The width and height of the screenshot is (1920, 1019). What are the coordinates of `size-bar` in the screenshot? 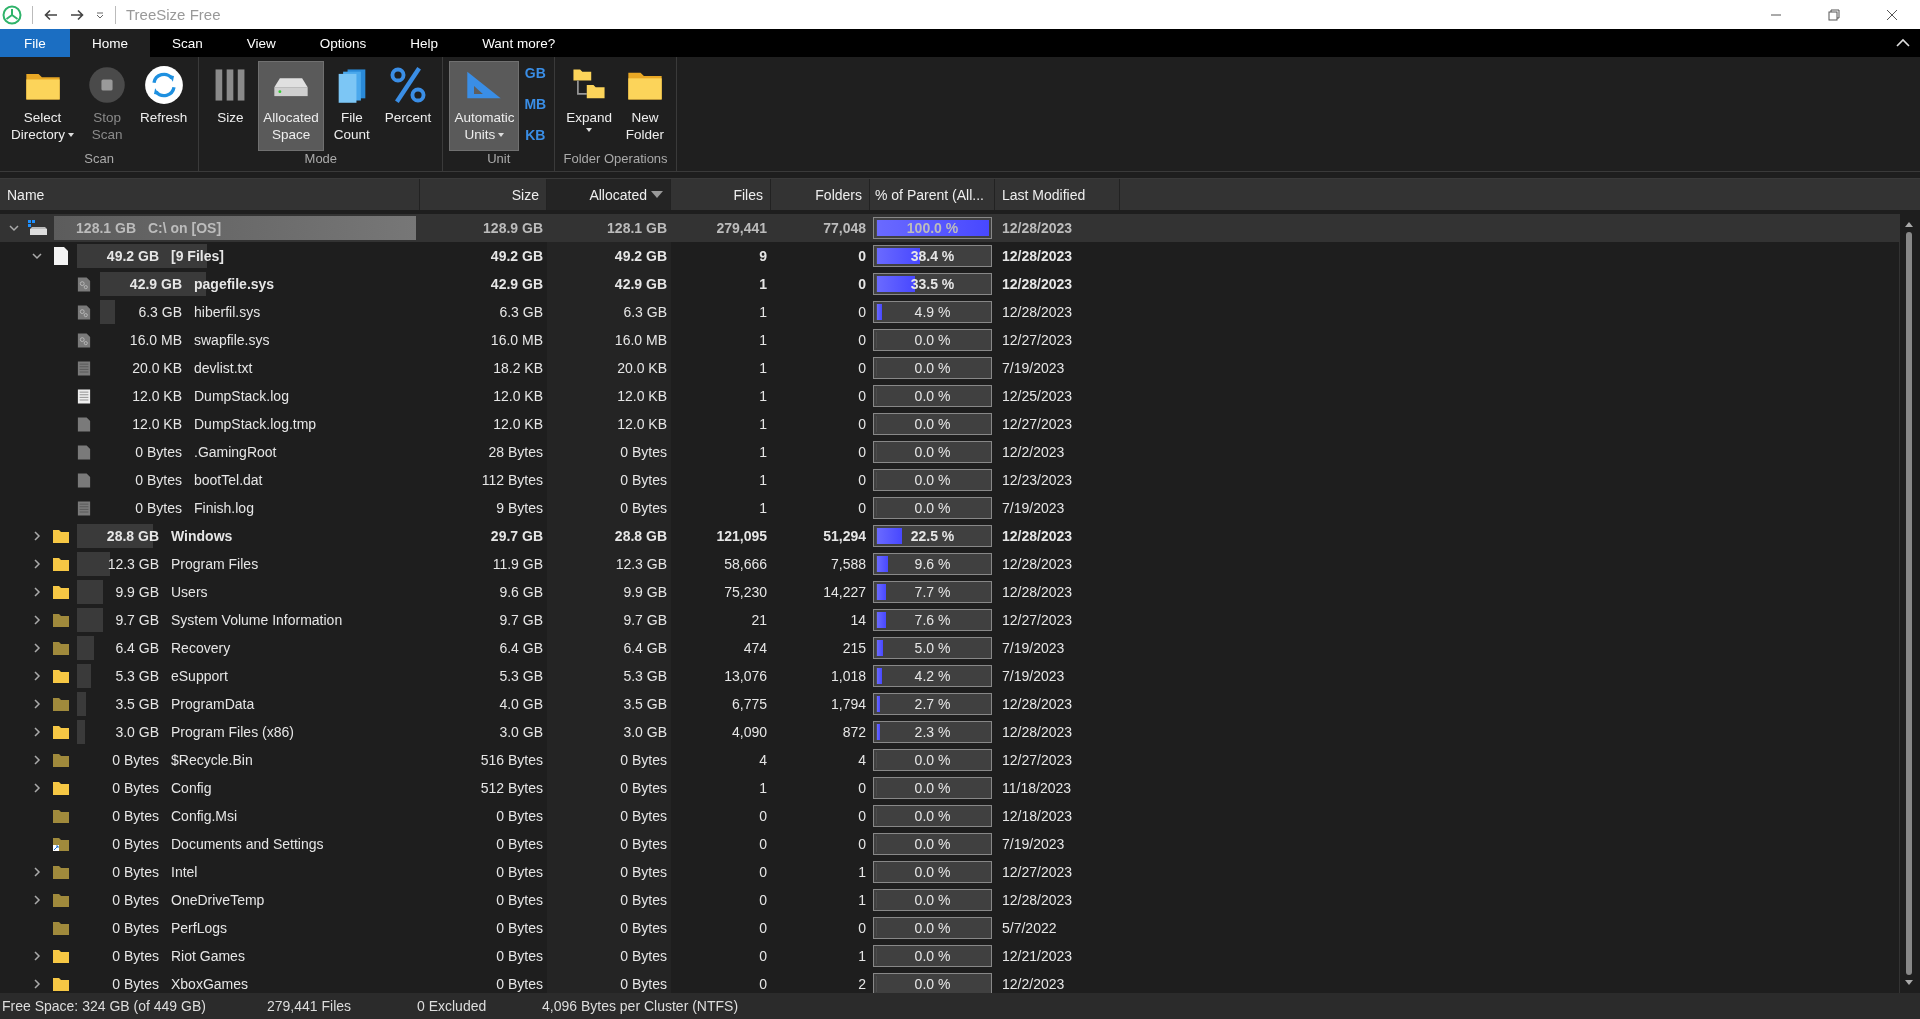 It's located at (81, 732).